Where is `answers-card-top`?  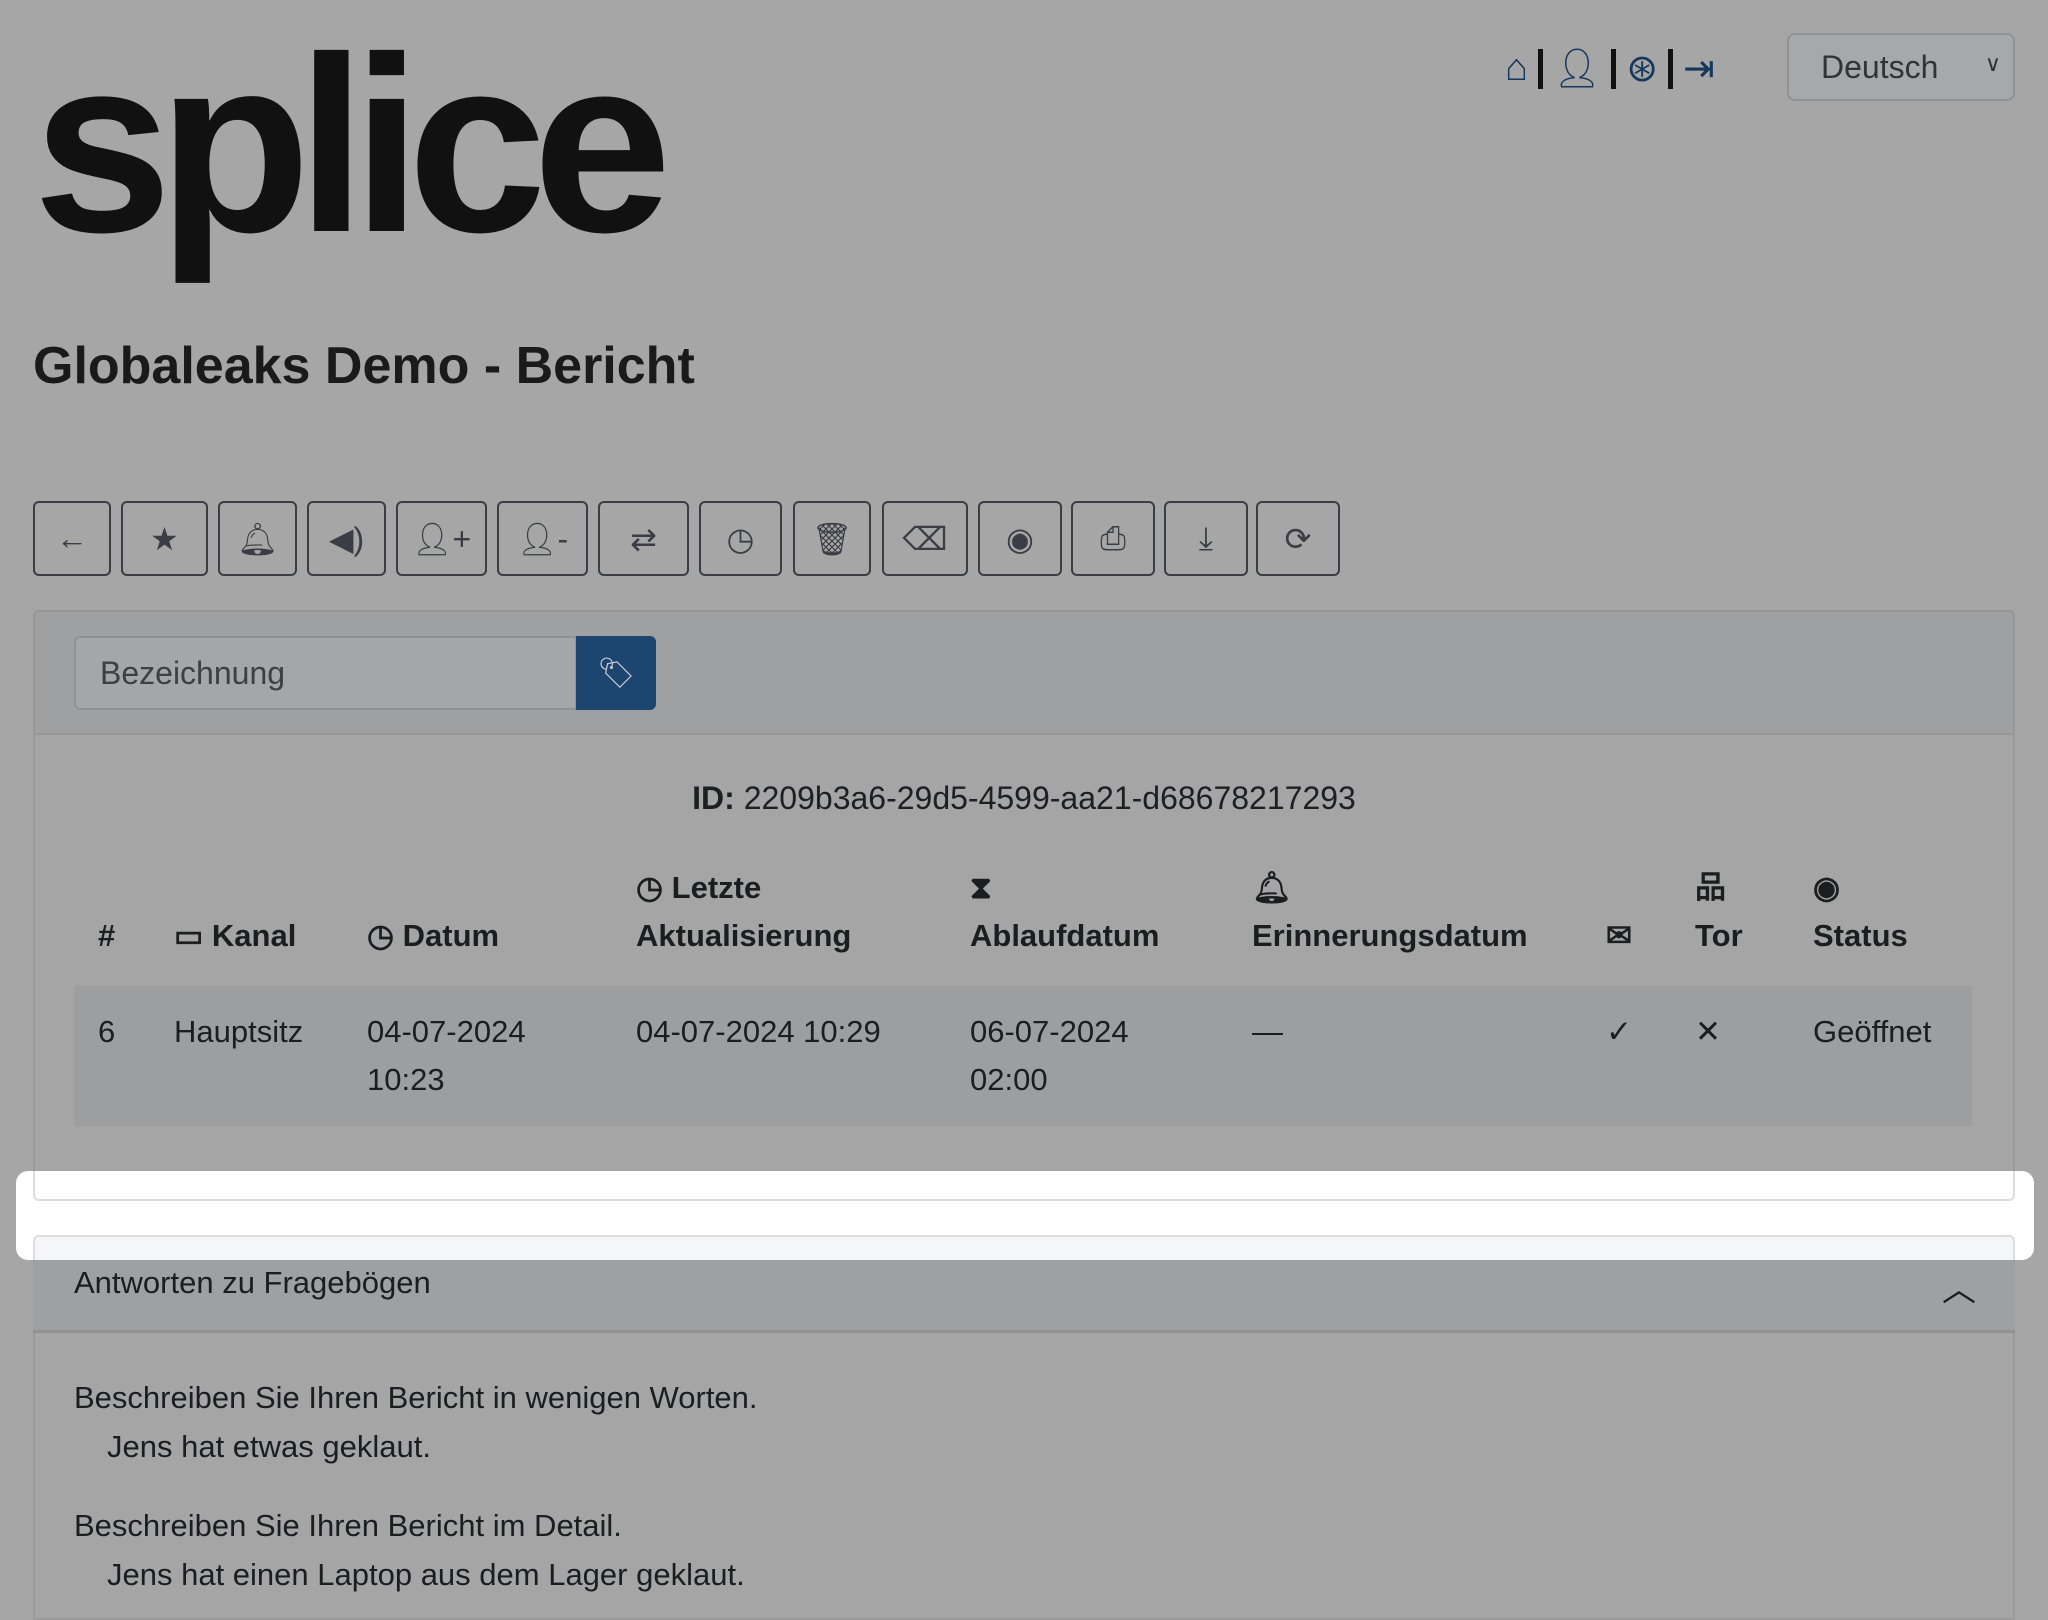
answers-card-top is located at coordinates (1024, 1247).